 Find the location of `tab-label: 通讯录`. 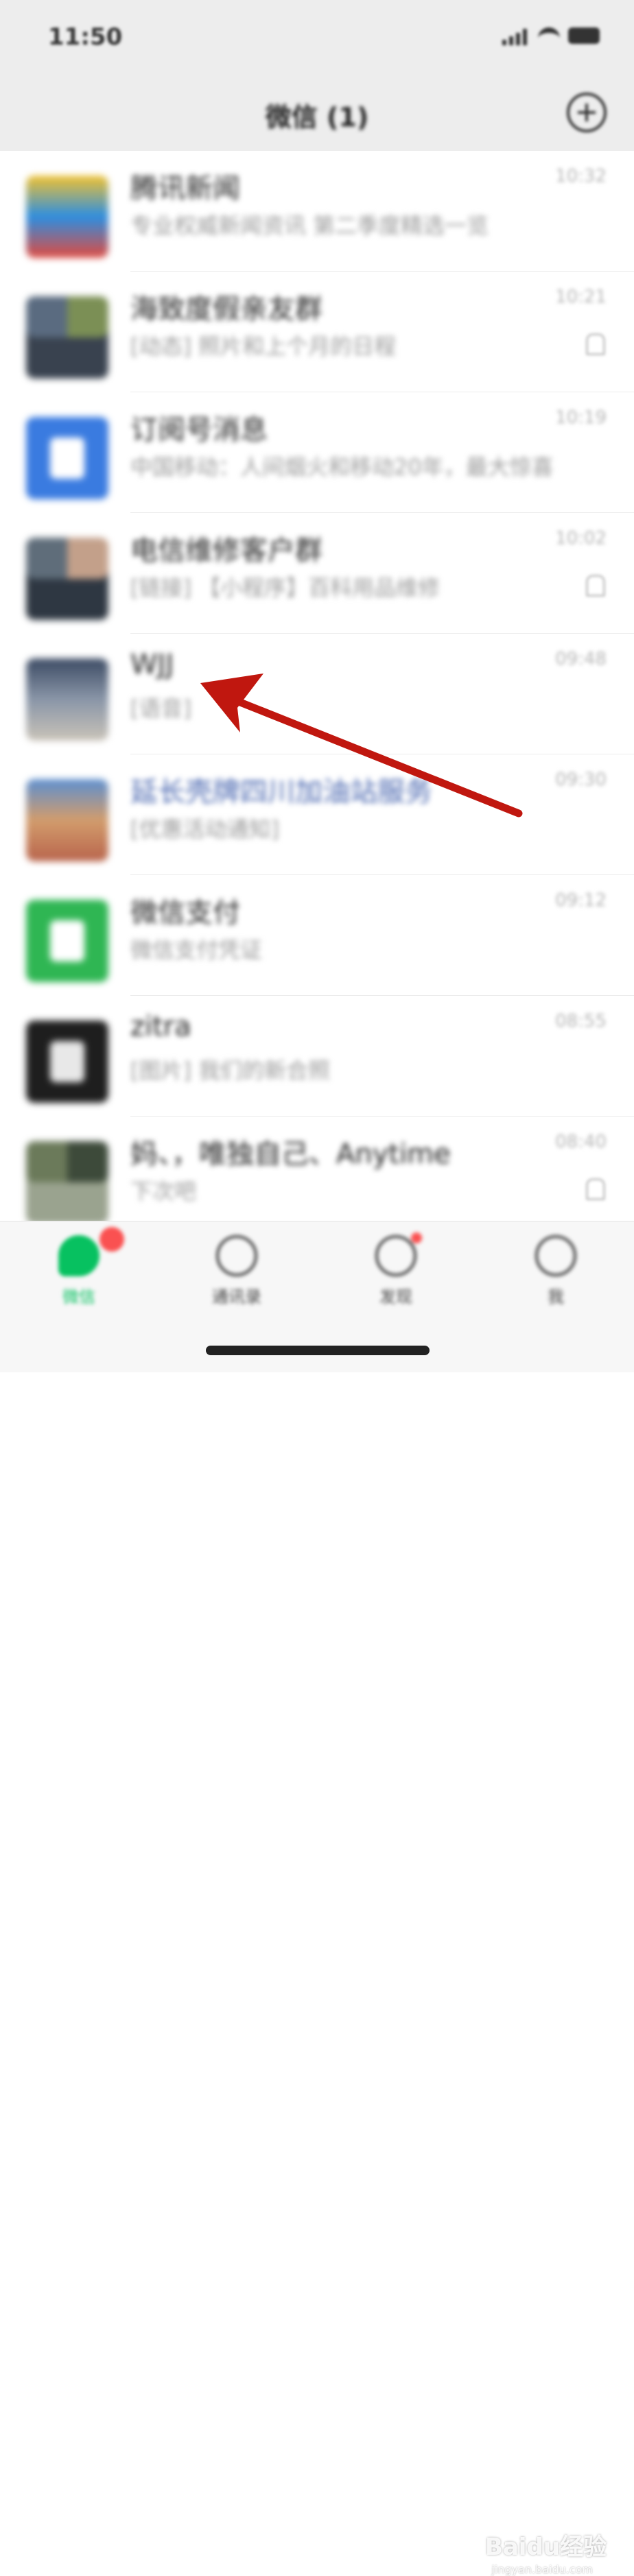

tab-label: 通讯录 is located at coordinates (236, 1297).